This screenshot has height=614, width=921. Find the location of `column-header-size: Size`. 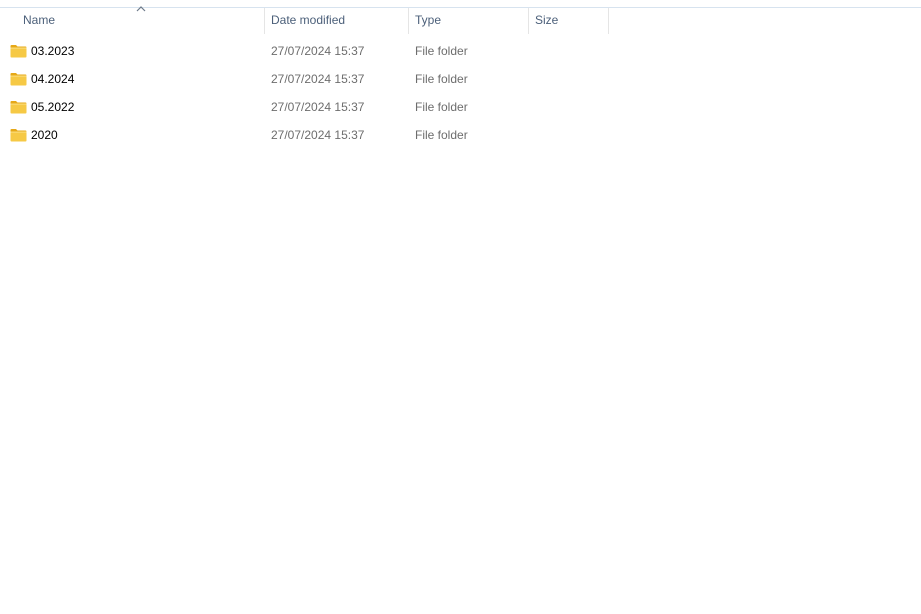

column-header-size: Size is located at coordinates (568, 21).